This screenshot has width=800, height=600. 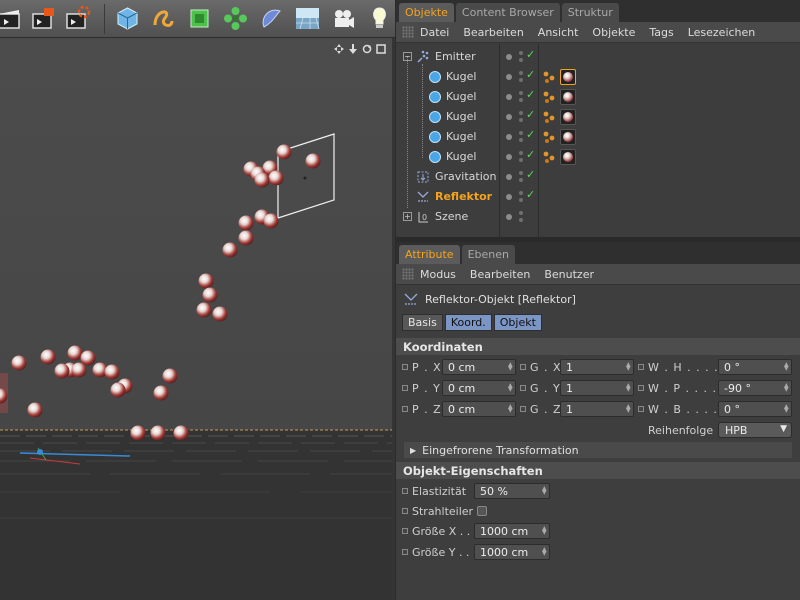 I want to click on px-field: 0 cm ▲ ▼, so click(x=479, y=367).